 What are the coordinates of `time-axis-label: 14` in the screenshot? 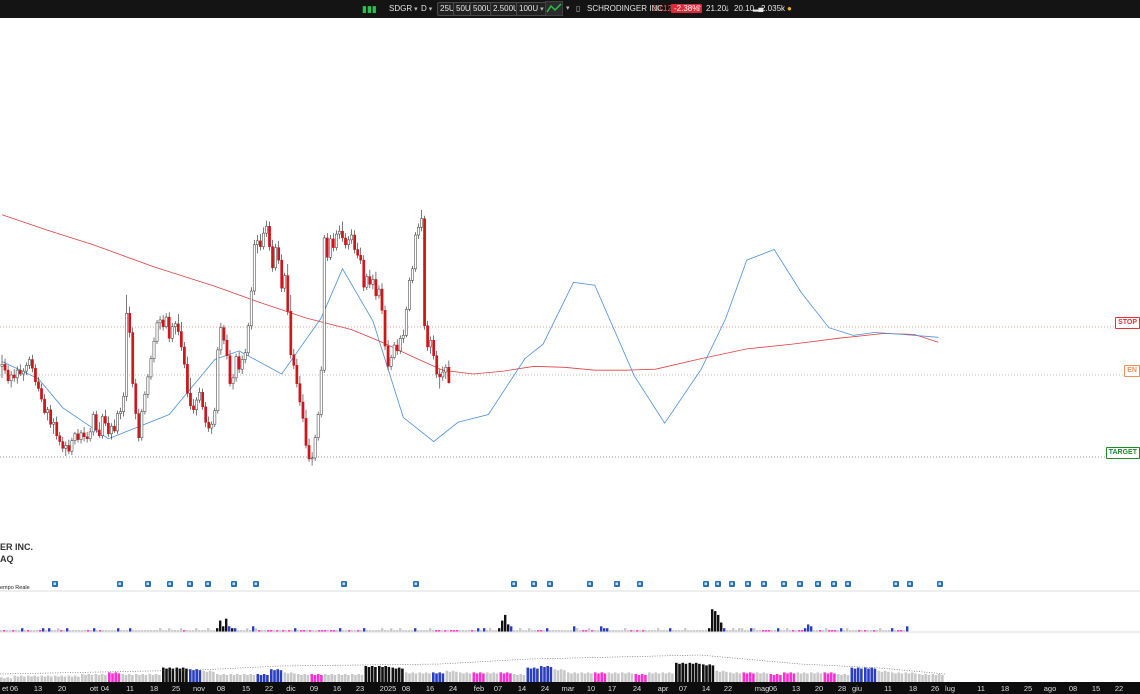 It's located at (522, 688).